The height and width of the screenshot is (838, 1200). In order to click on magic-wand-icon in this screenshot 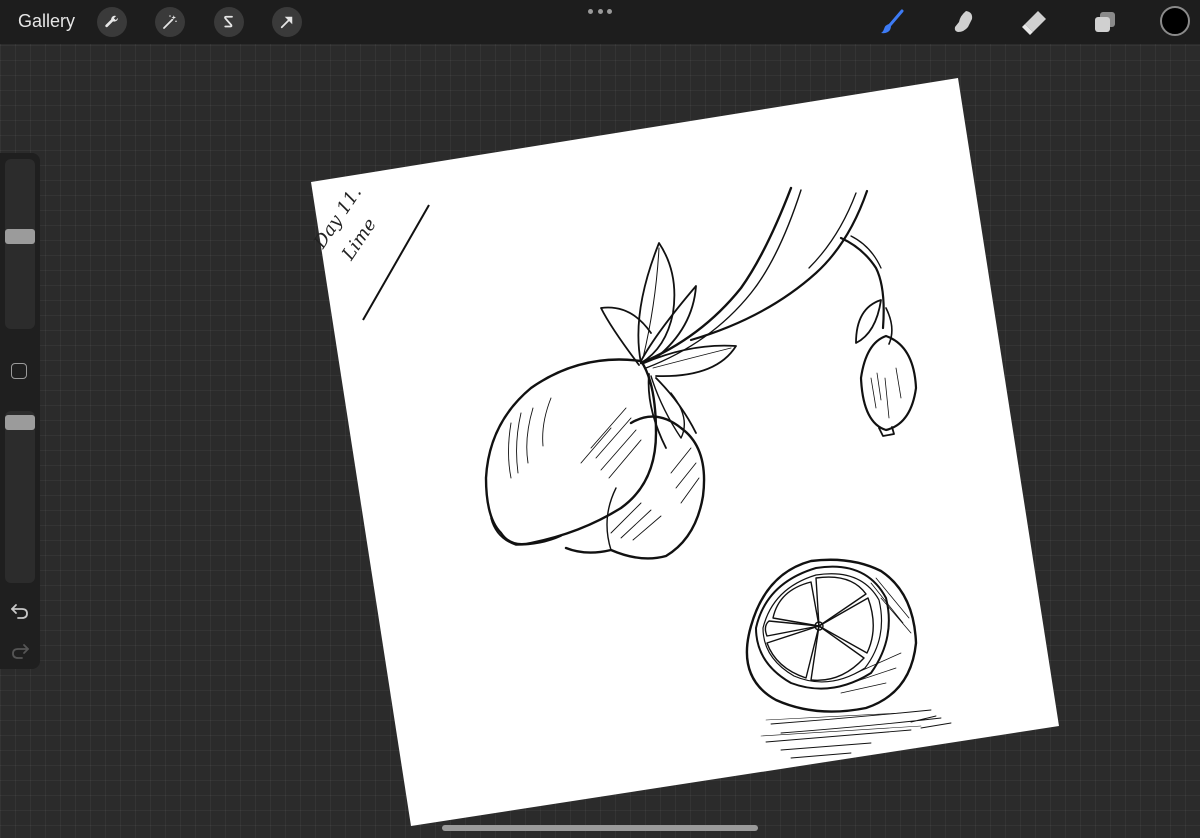, I will do `click(170, 22)`.